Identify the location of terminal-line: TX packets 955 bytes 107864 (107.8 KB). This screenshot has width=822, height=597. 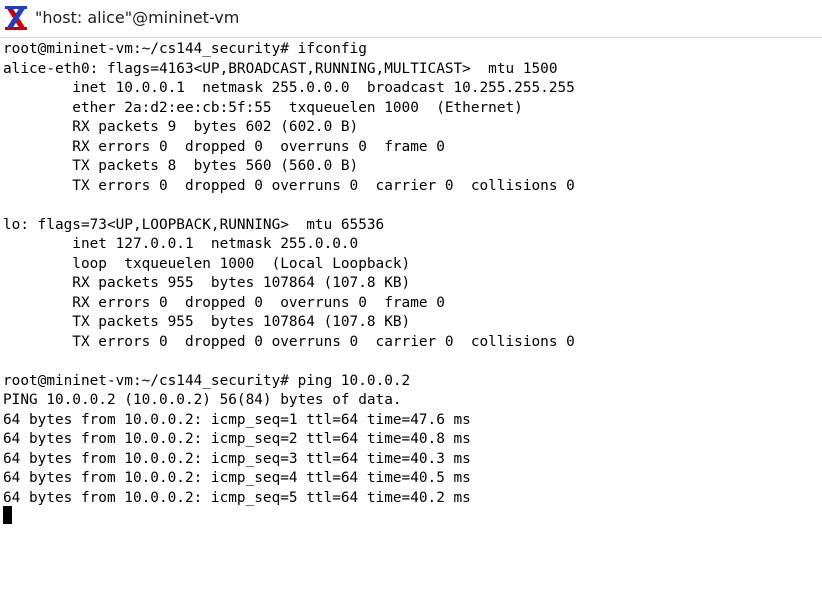
(207, 322).